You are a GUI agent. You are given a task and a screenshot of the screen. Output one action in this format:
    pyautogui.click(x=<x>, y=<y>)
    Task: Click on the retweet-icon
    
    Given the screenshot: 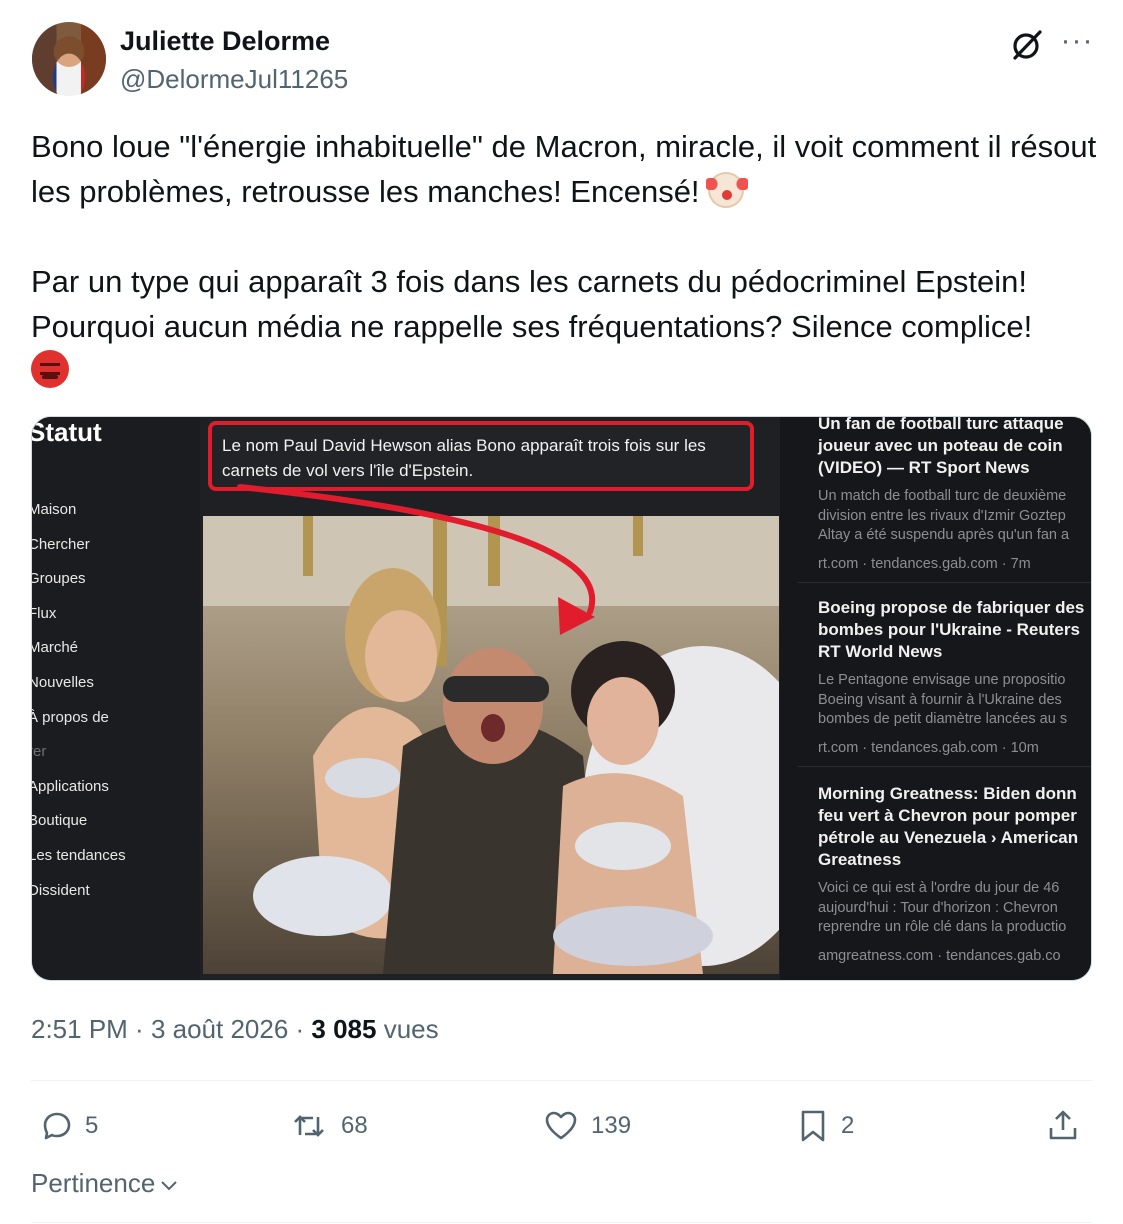 What is the action you would take?
    pyautogui.click(x=309, y=1126)
    